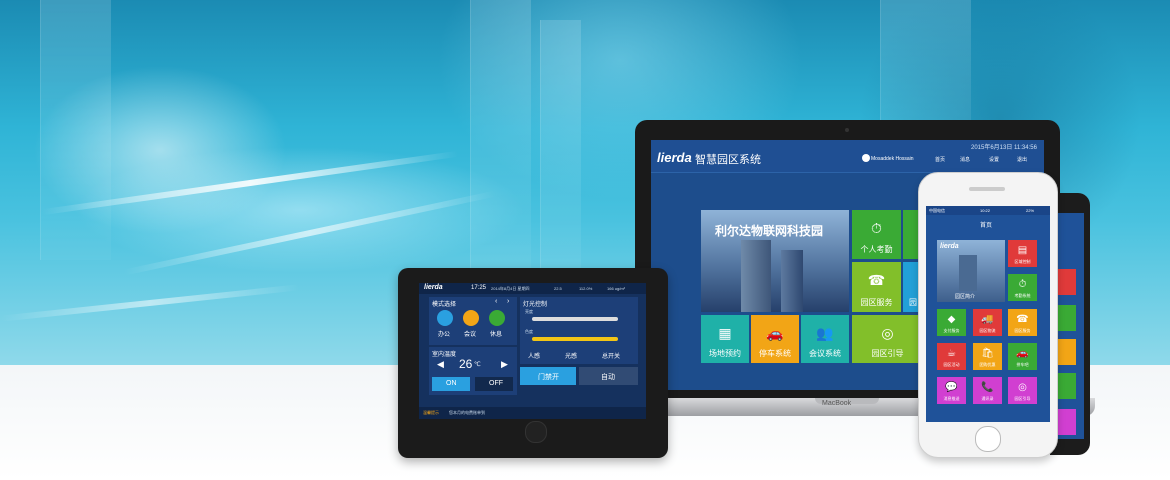 The image size is (1170, 480). I want to click on banner-text: 利尔达物联网科技园, so click(769, 231).